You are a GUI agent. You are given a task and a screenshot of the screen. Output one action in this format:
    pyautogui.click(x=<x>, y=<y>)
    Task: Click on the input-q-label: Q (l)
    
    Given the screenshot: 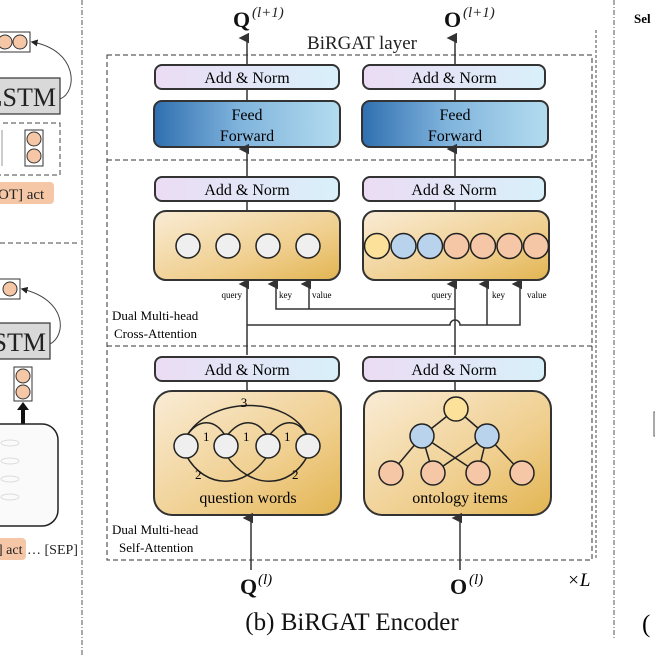 What is the action you would take?
    pyautogui.click(x=256, y=585)
    